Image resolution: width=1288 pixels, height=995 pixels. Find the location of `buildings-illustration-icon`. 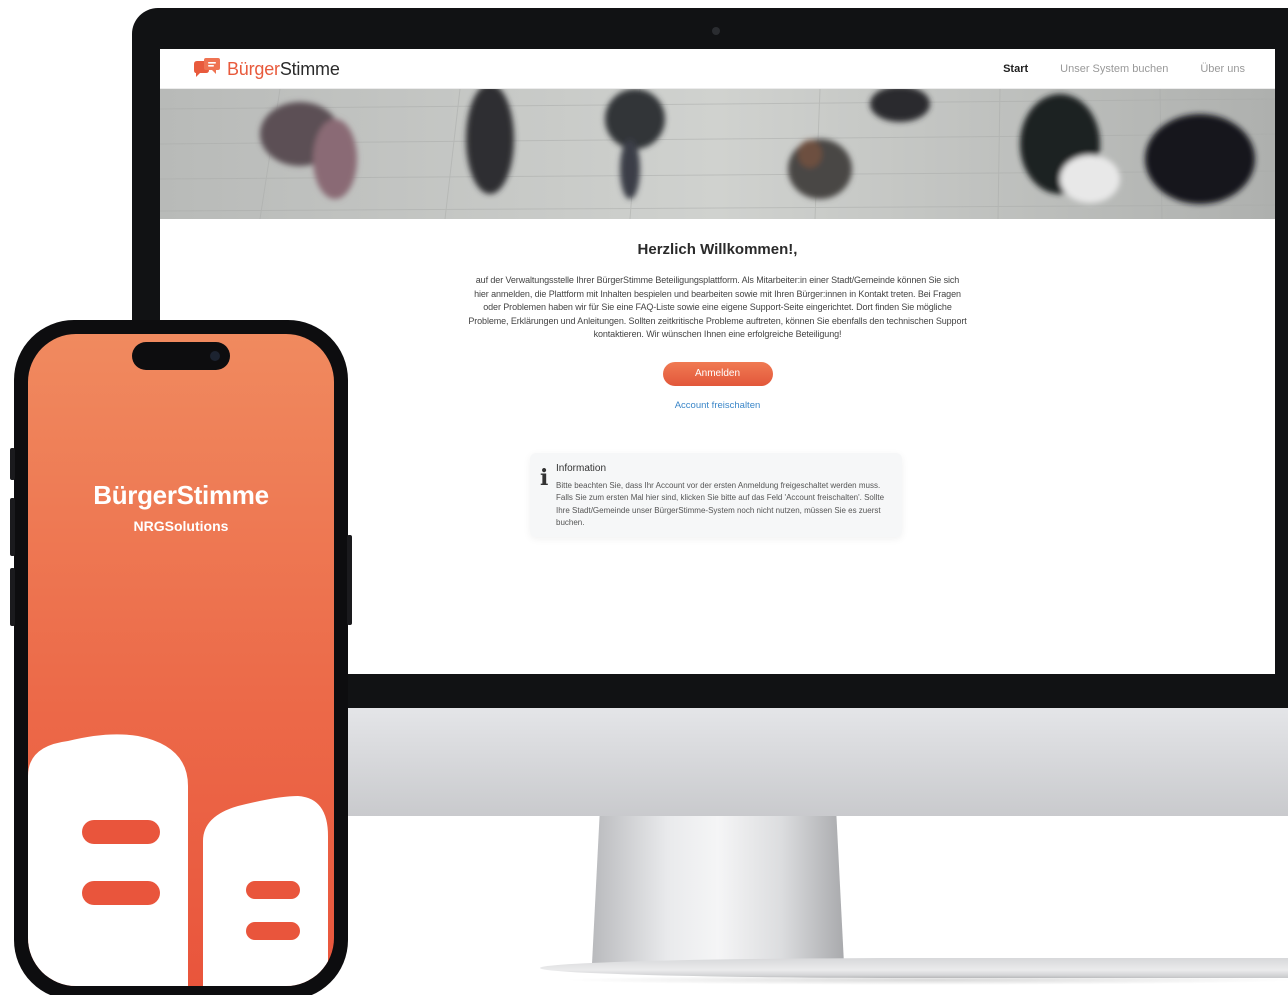

buildings-illustration-icon is located at coordinates (178, 860).